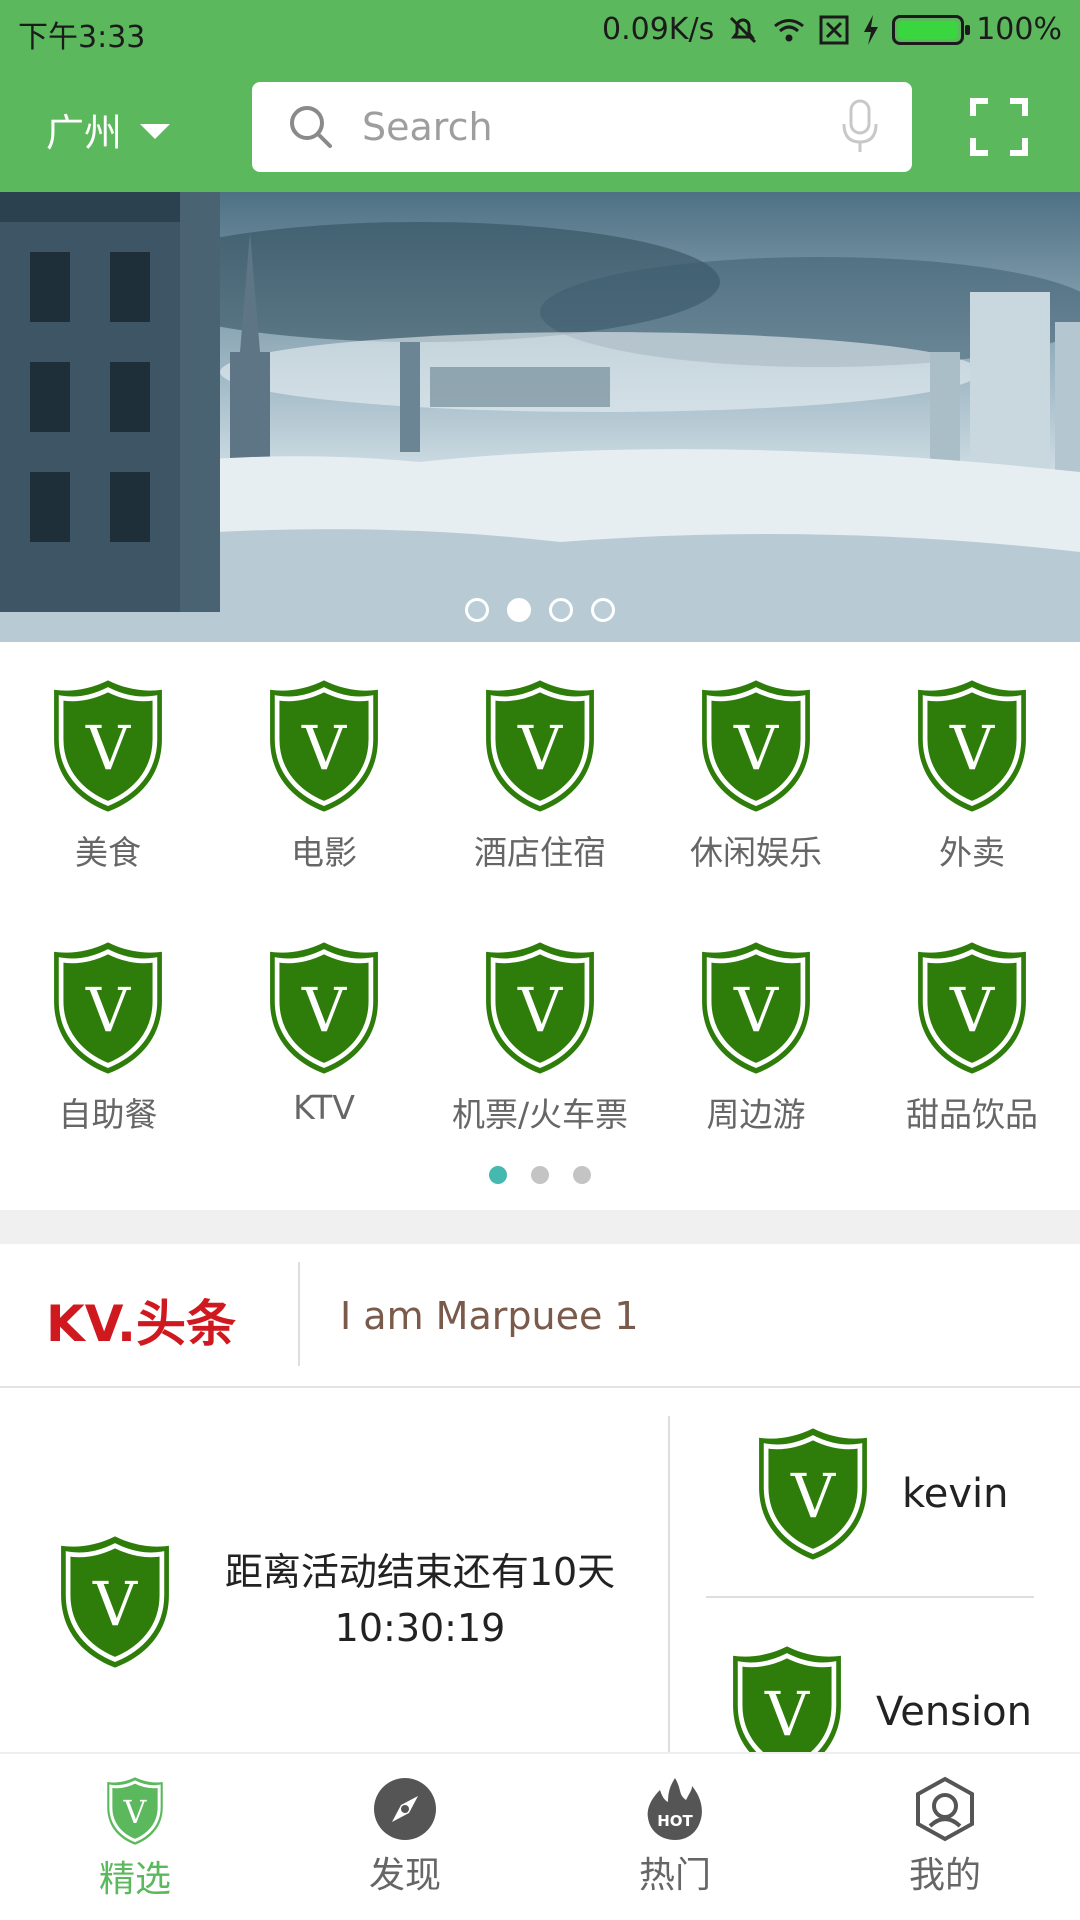  Describe the element at coordinates (954, 1712) in the screenshot. I see `user-name: Vension` at that location.